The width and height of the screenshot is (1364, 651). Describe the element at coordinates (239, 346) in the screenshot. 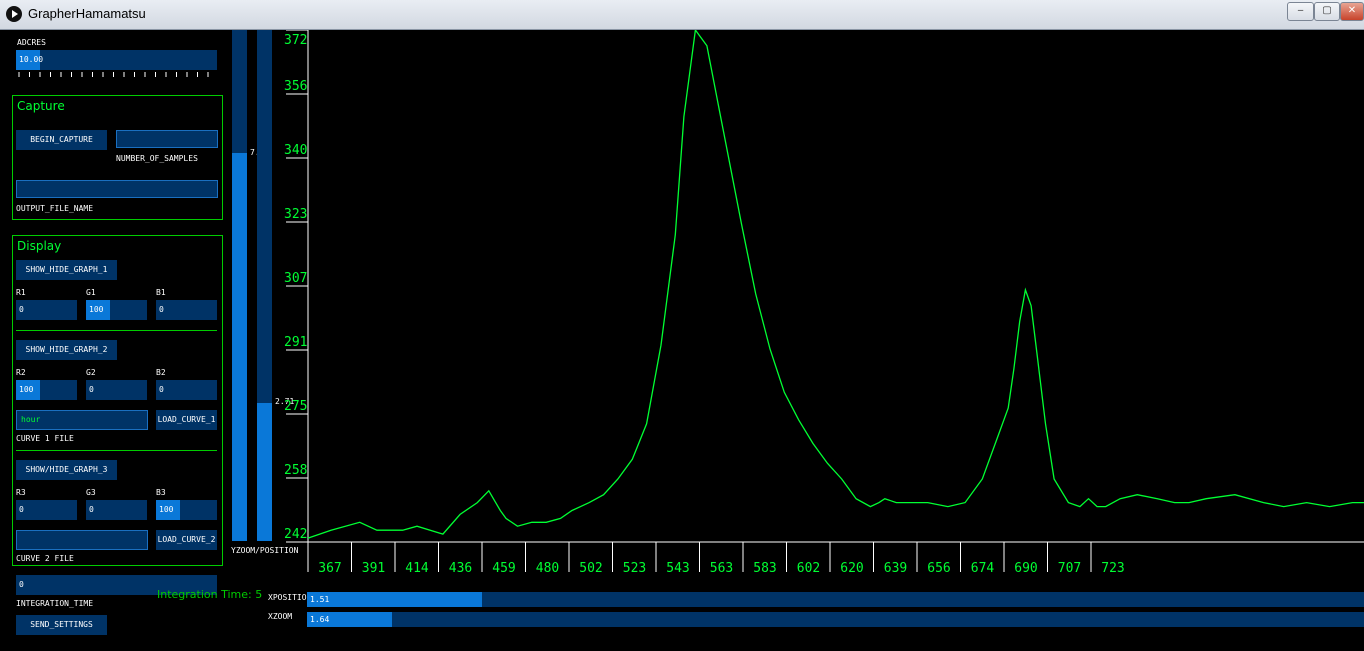

I see `yzoom-slider-fill` at that location.